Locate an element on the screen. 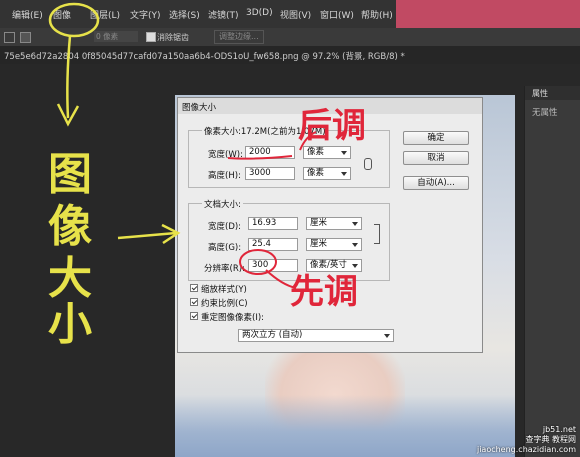  annotation-image-size-char-2: 像 is located at coordinates (70, 226).